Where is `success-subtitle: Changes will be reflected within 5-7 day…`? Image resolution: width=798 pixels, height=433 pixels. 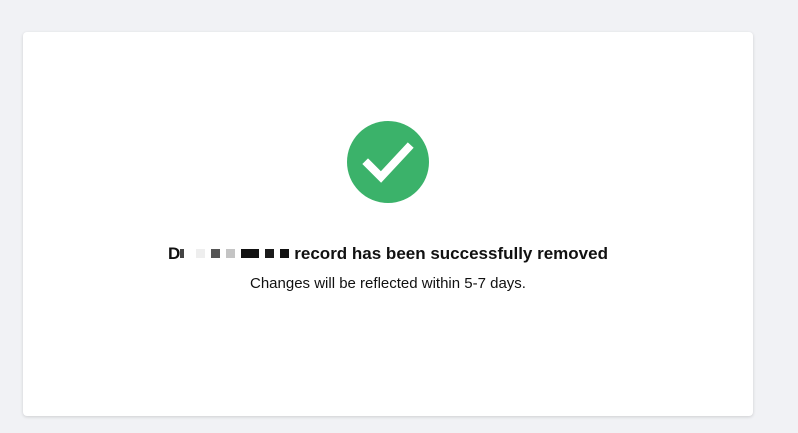 success-subtitle: Changes will be reflected within 5-7 day… is located at coordinates (388, 283).